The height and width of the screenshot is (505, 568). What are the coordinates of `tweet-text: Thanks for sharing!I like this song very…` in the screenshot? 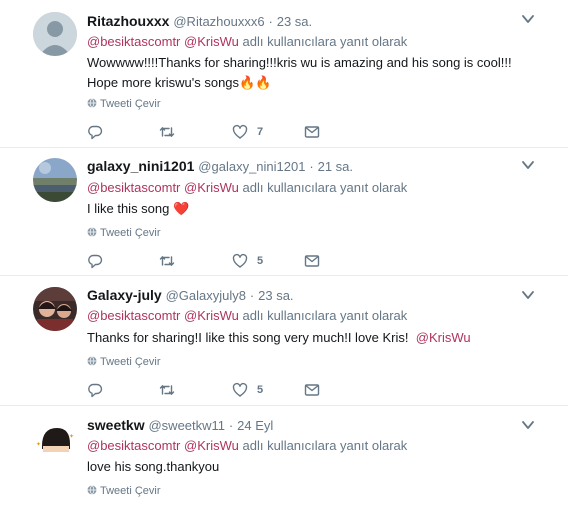 It's located at (312, 338).